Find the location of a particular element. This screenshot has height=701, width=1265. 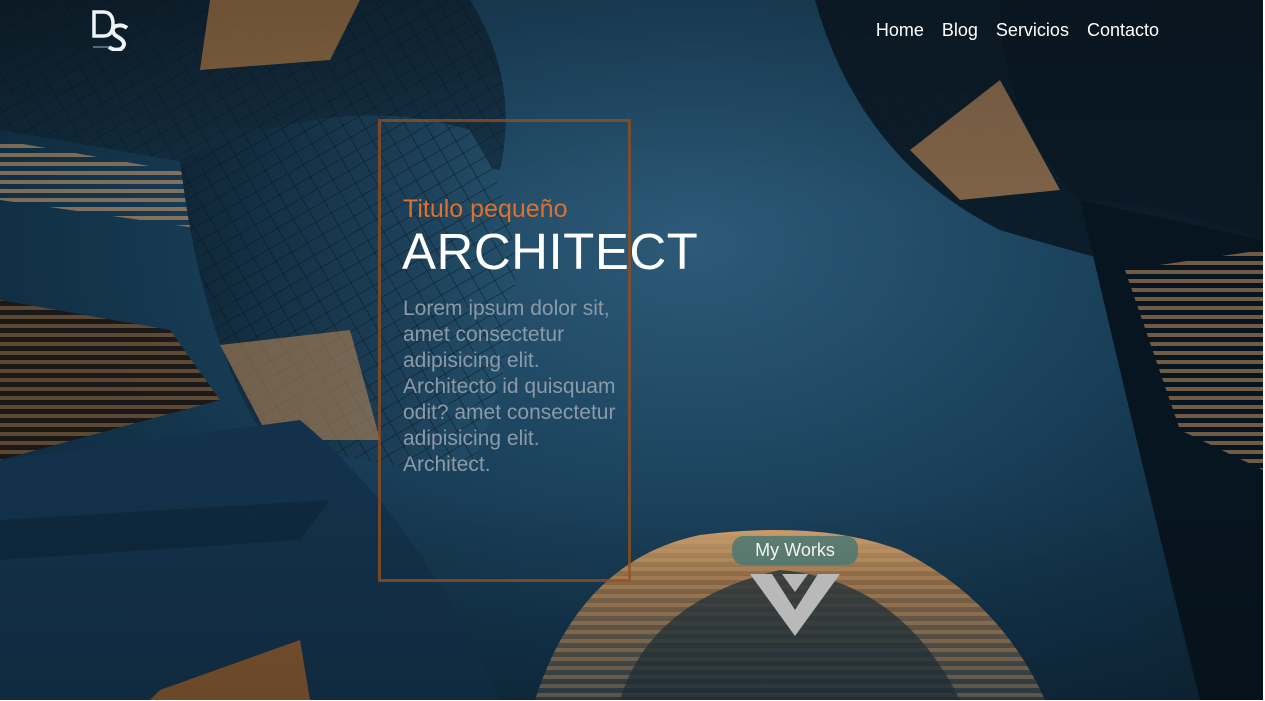

nav-blog: Blog is located at coordinates (960, 30).